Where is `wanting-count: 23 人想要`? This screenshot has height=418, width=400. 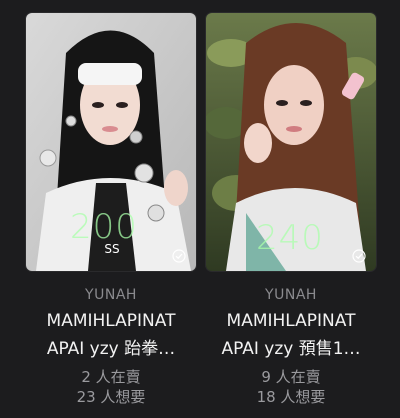
wanting-count: 23 人想要 is located at coordinates (111, 397).